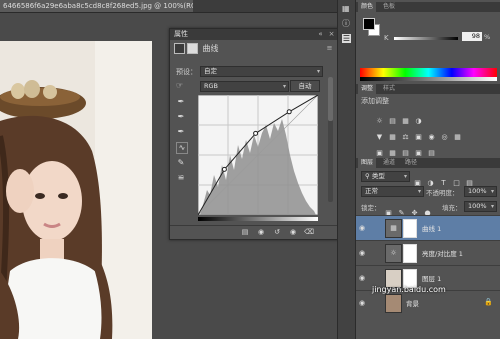  Describe the element at coordinates (309, 232) in the screenshot. I see `trash-icon: ⌫` at that location.